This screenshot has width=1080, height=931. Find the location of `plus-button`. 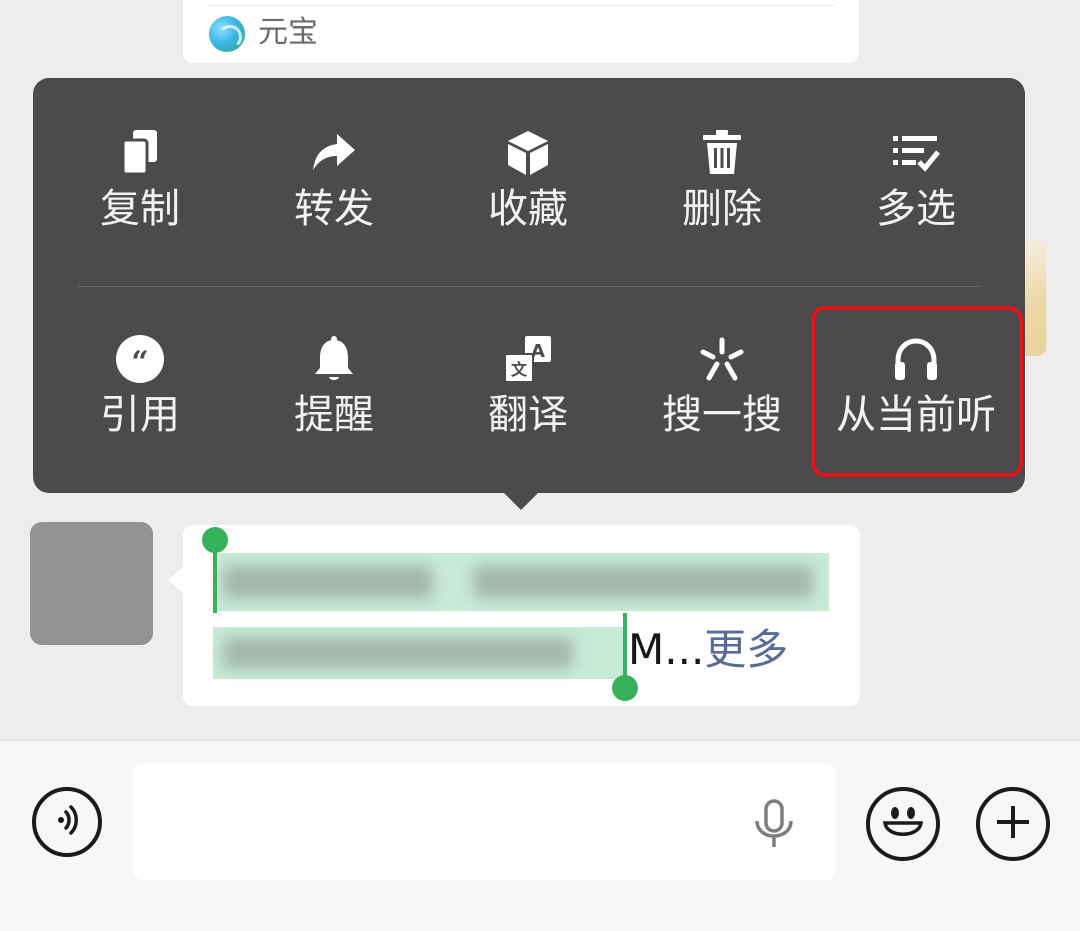

plus-button is located at coordinates (1013, 824).